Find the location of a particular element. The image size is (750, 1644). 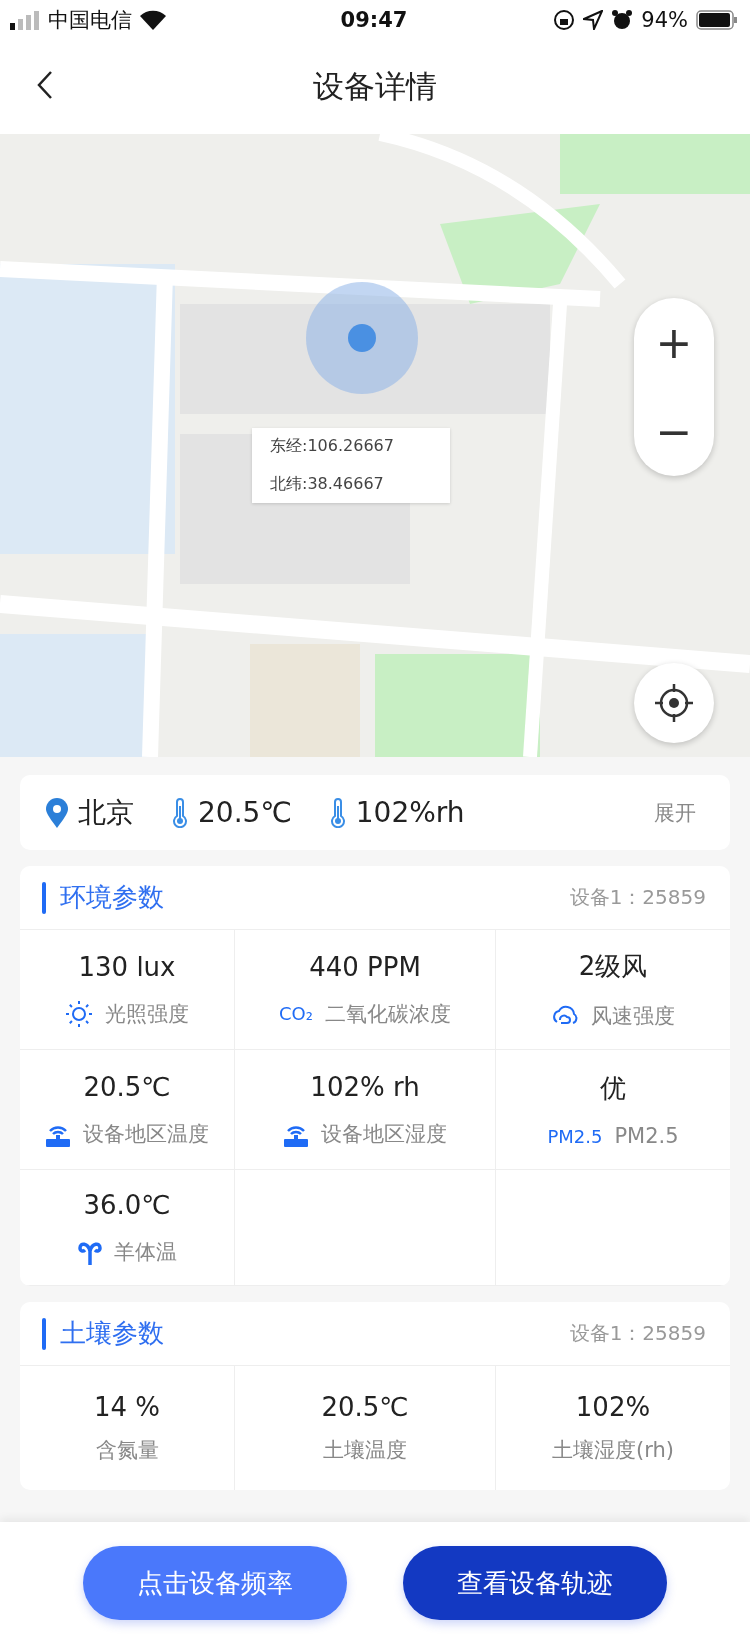

rotation-lock-icon is located at coordinates (564, 20).